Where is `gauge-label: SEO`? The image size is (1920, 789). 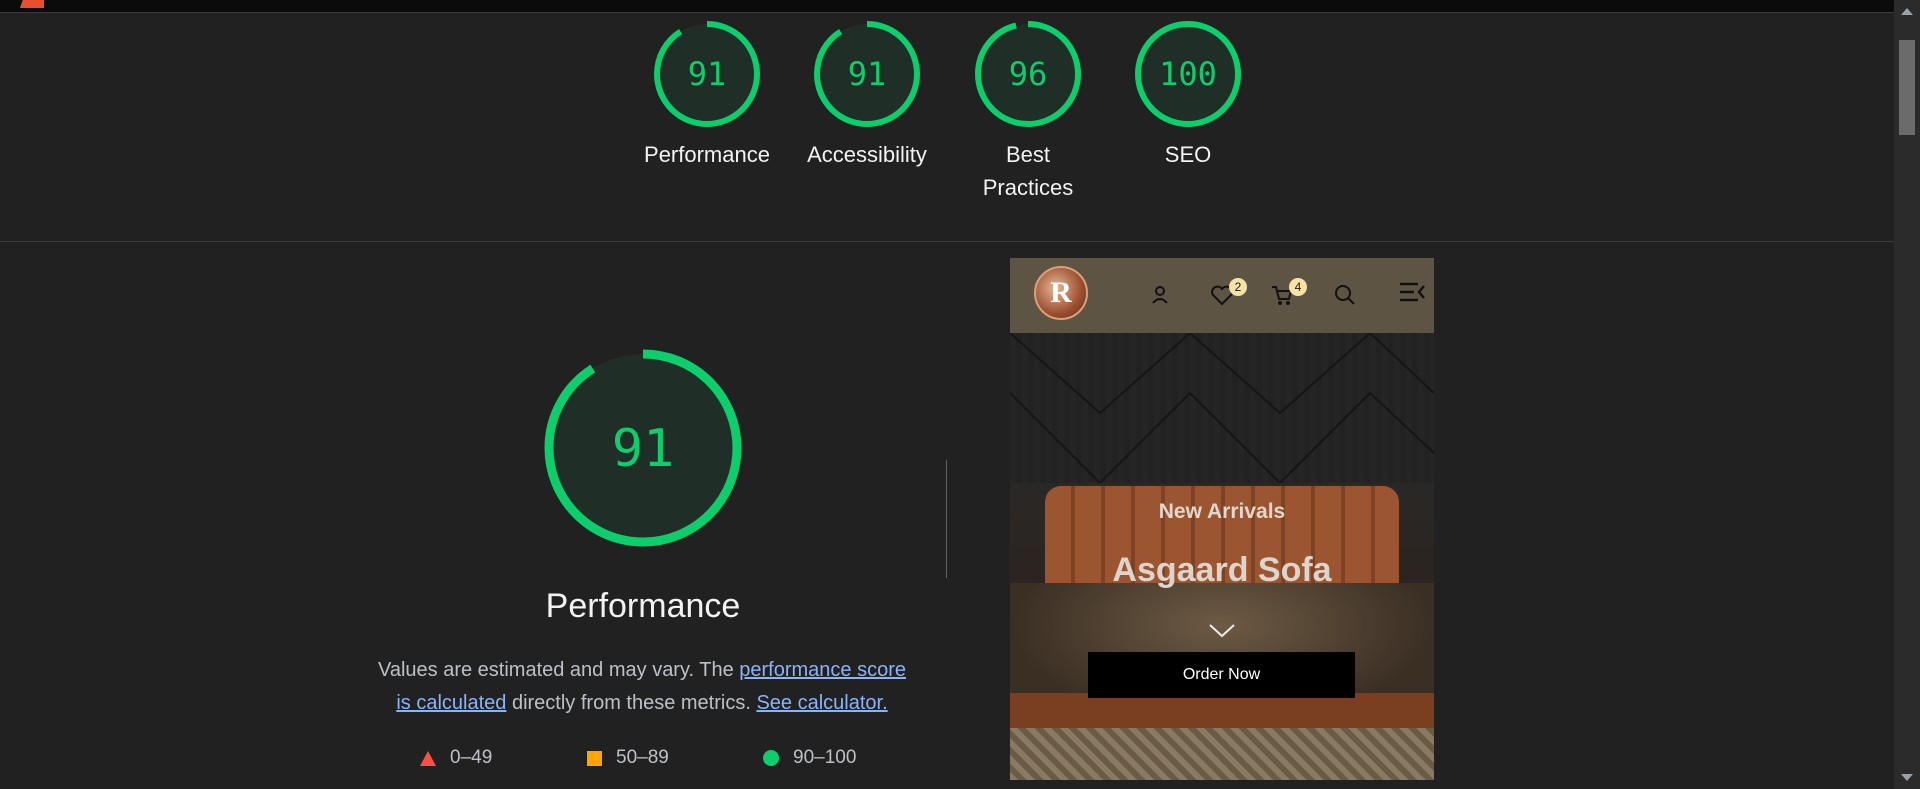 gauge-label: SEO is located at coordinates (1188, 154).